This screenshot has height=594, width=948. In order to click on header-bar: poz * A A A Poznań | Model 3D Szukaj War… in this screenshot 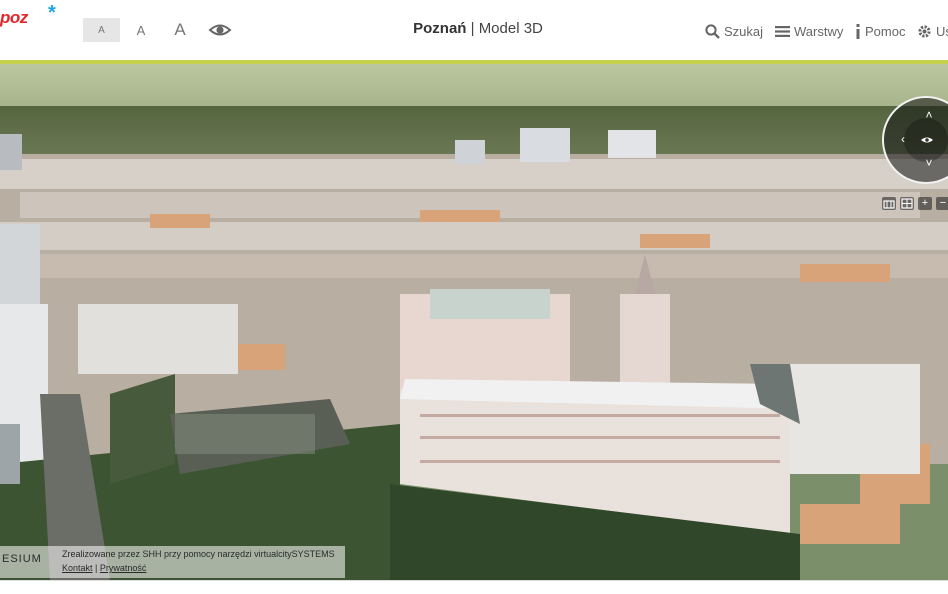, I will do `click(474, 30)`.